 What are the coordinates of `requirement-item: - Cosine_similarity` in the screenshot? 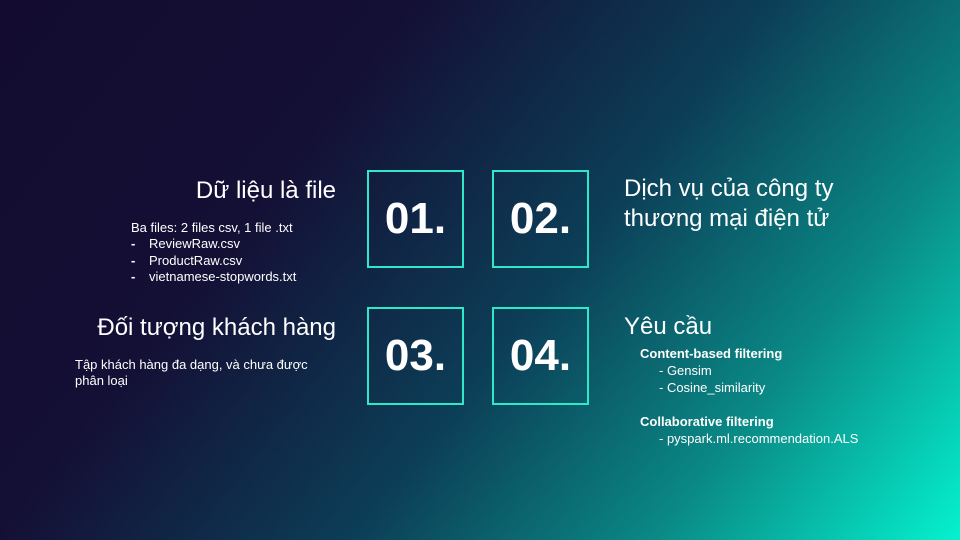 It's located at (712, 387).